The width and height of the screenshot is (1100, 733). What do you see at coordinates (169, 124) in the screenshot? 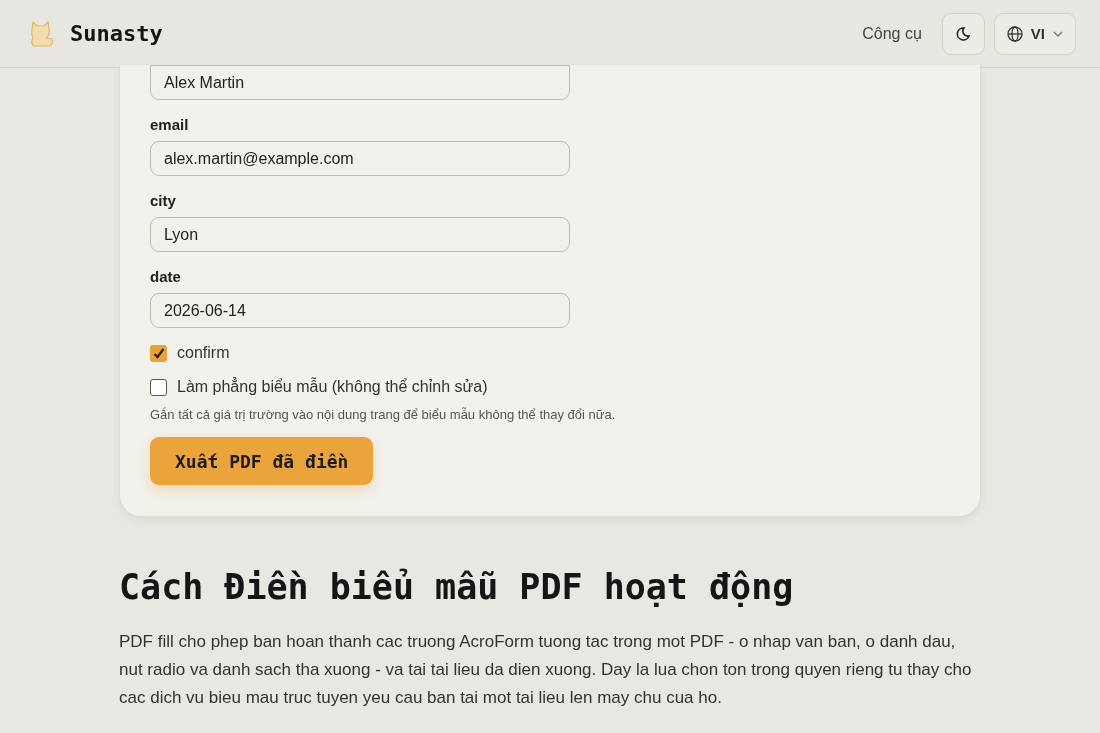
I see `field-label: email` at bounding box center [169, 124].